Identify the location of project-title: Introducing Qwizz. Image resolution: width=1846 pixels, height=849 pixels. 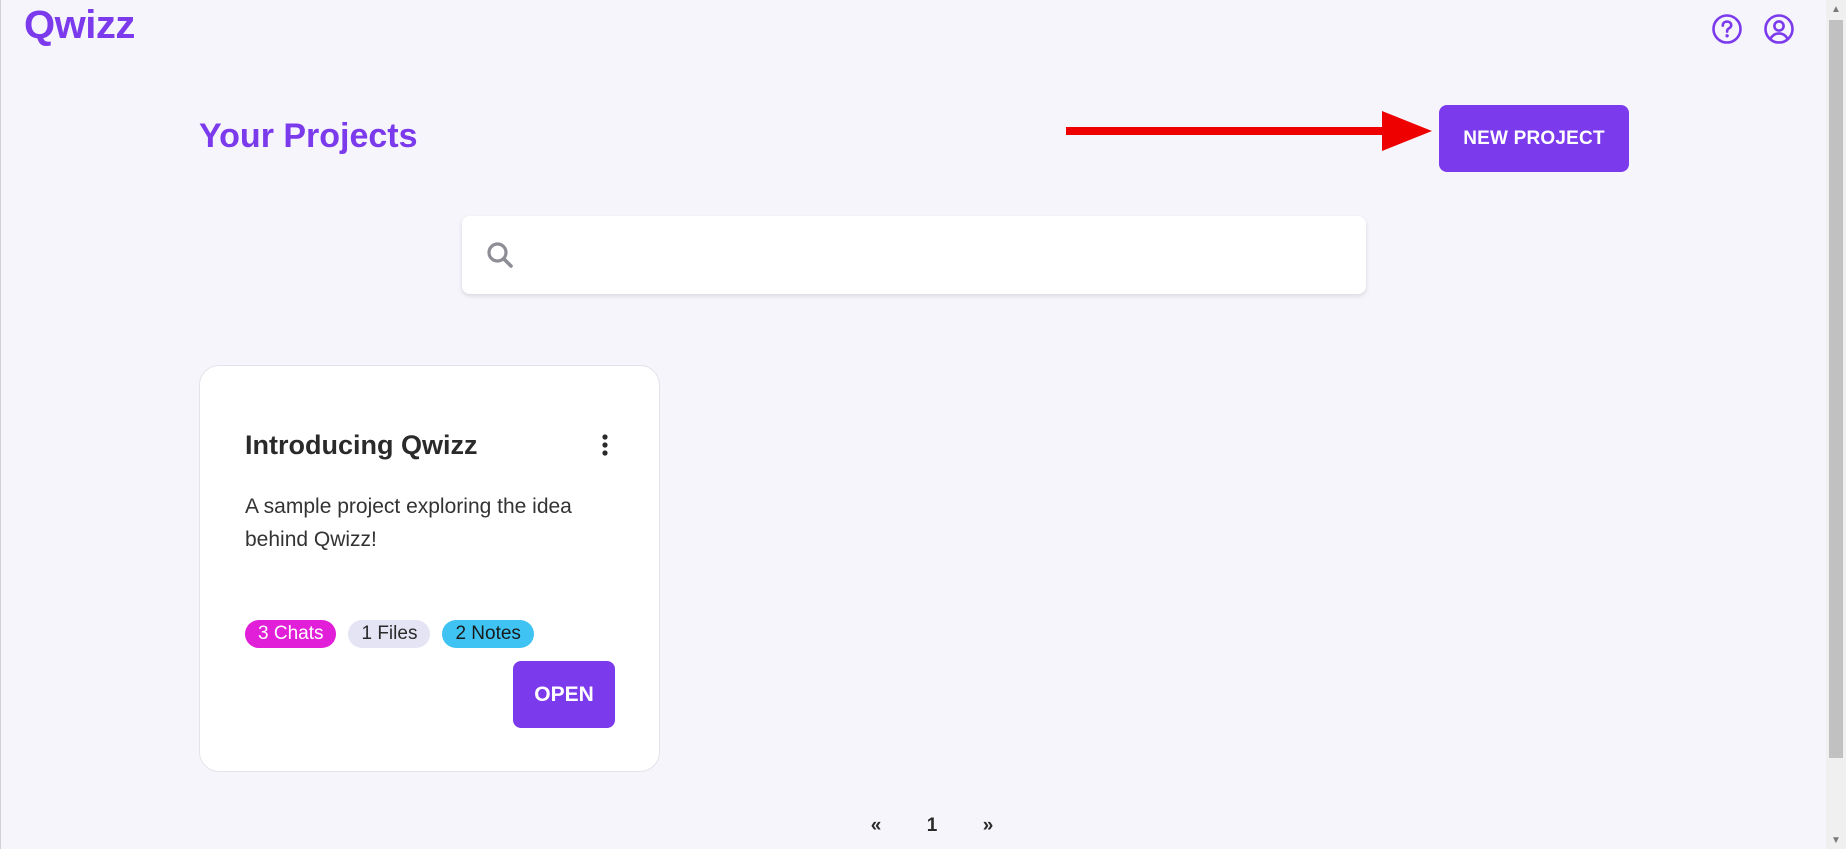
(361, 445).